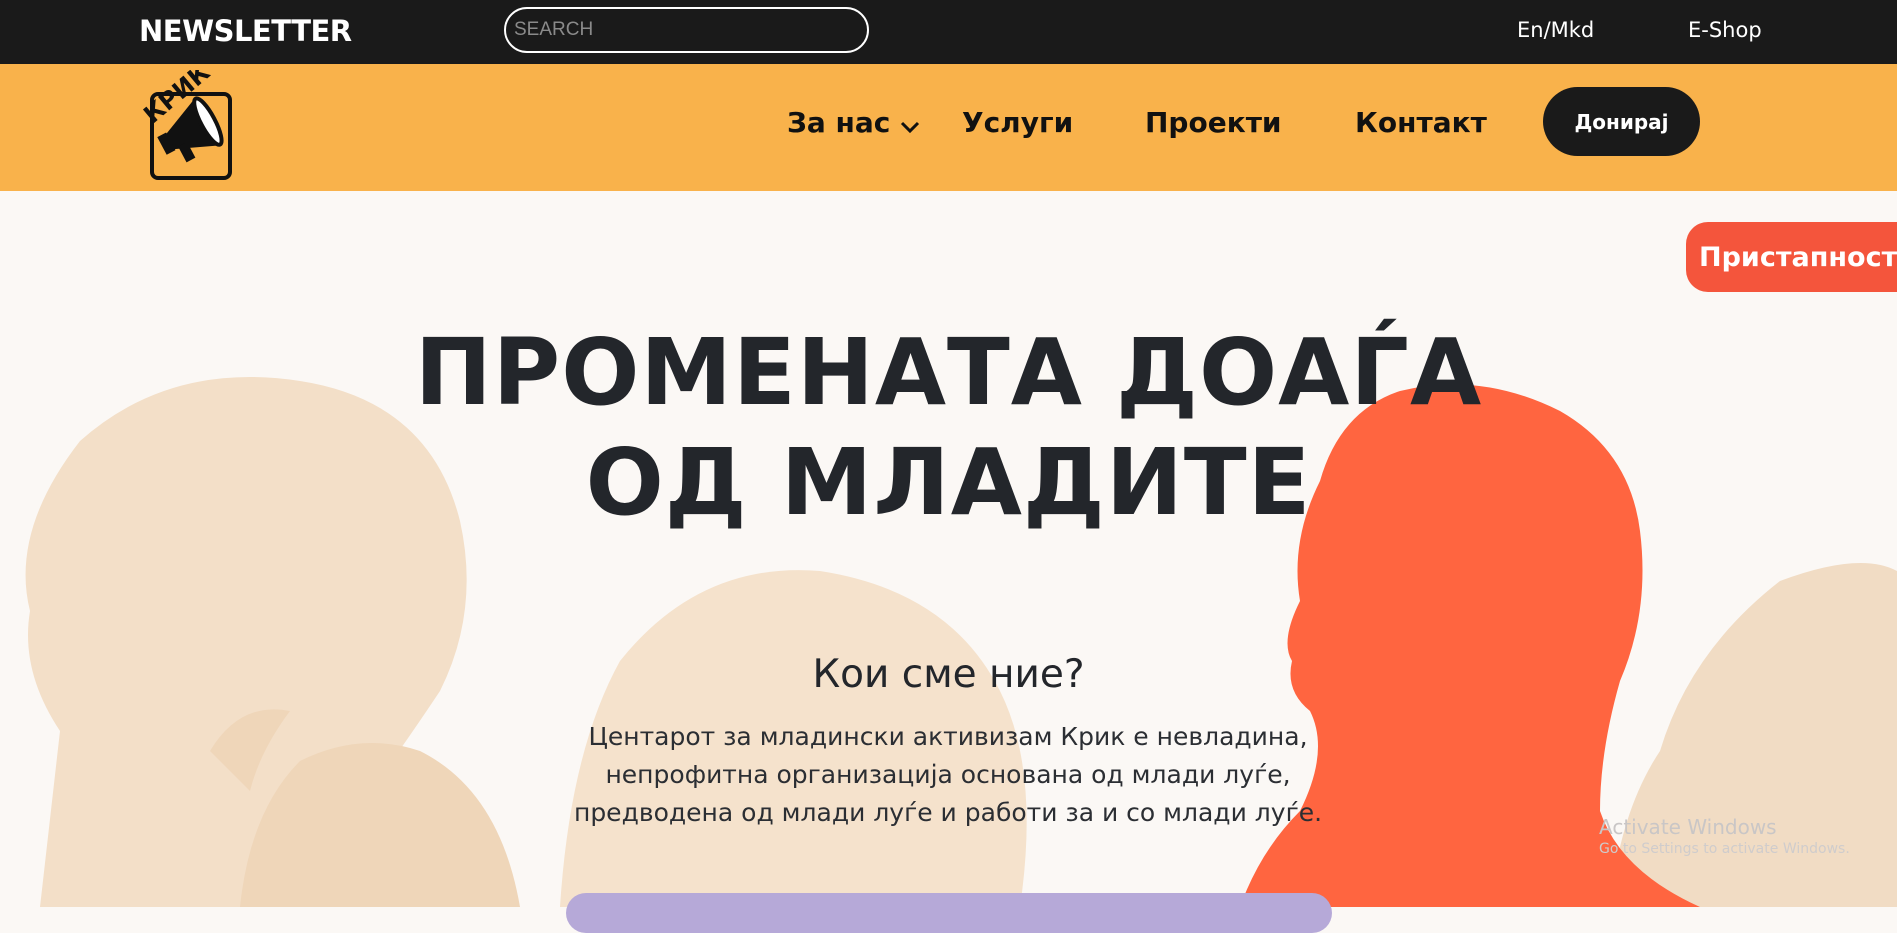 The image size is (1897, 933). Describe the element at coordinates (1724, 849) in the screenshot. I see `windows-activation-subtitle: Go to Settings to activate Windows.` at that location.